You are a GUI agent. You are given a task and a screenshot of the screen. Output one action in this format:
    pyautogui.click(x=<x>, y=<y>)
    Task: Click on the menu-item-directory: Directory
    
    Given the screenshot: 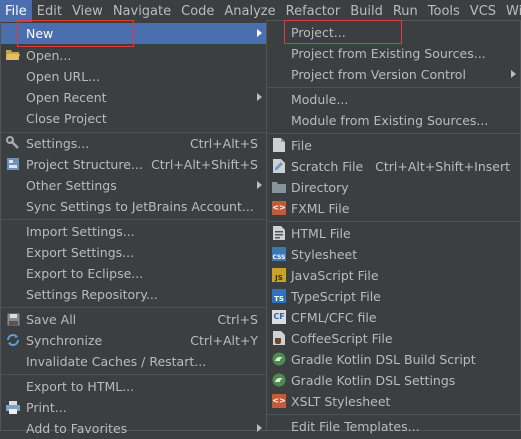 What is the action you would take?
    pyautogui.click(x=393, y=187)
    